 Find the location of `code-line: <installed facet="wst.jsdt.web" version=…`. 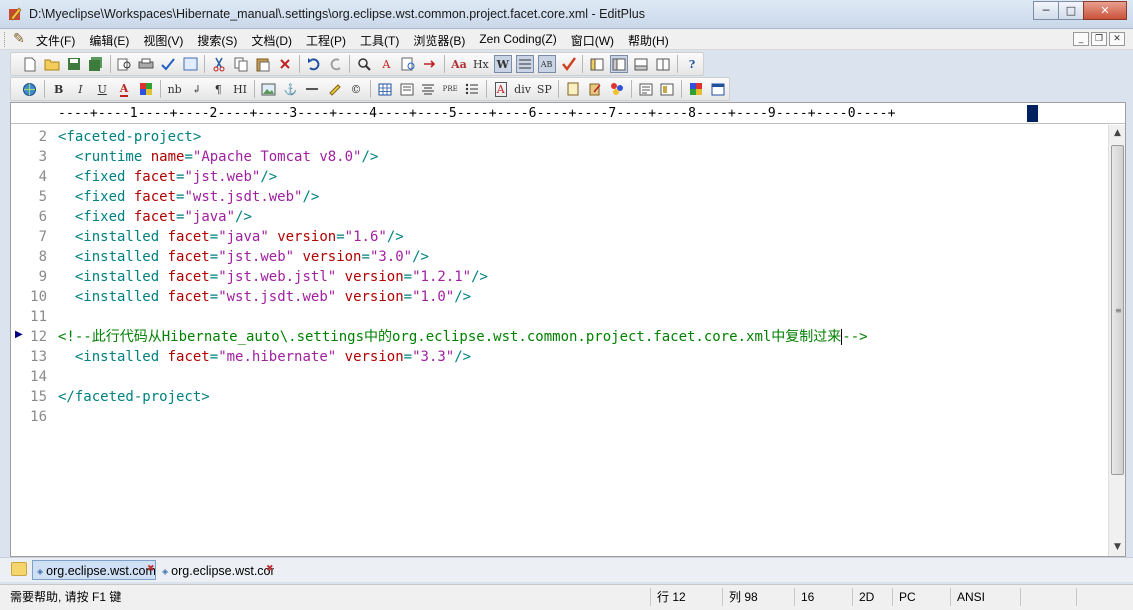

code-line: <installed facet="wst.jsdt.web" version=… is located at coordinates (463, 297).